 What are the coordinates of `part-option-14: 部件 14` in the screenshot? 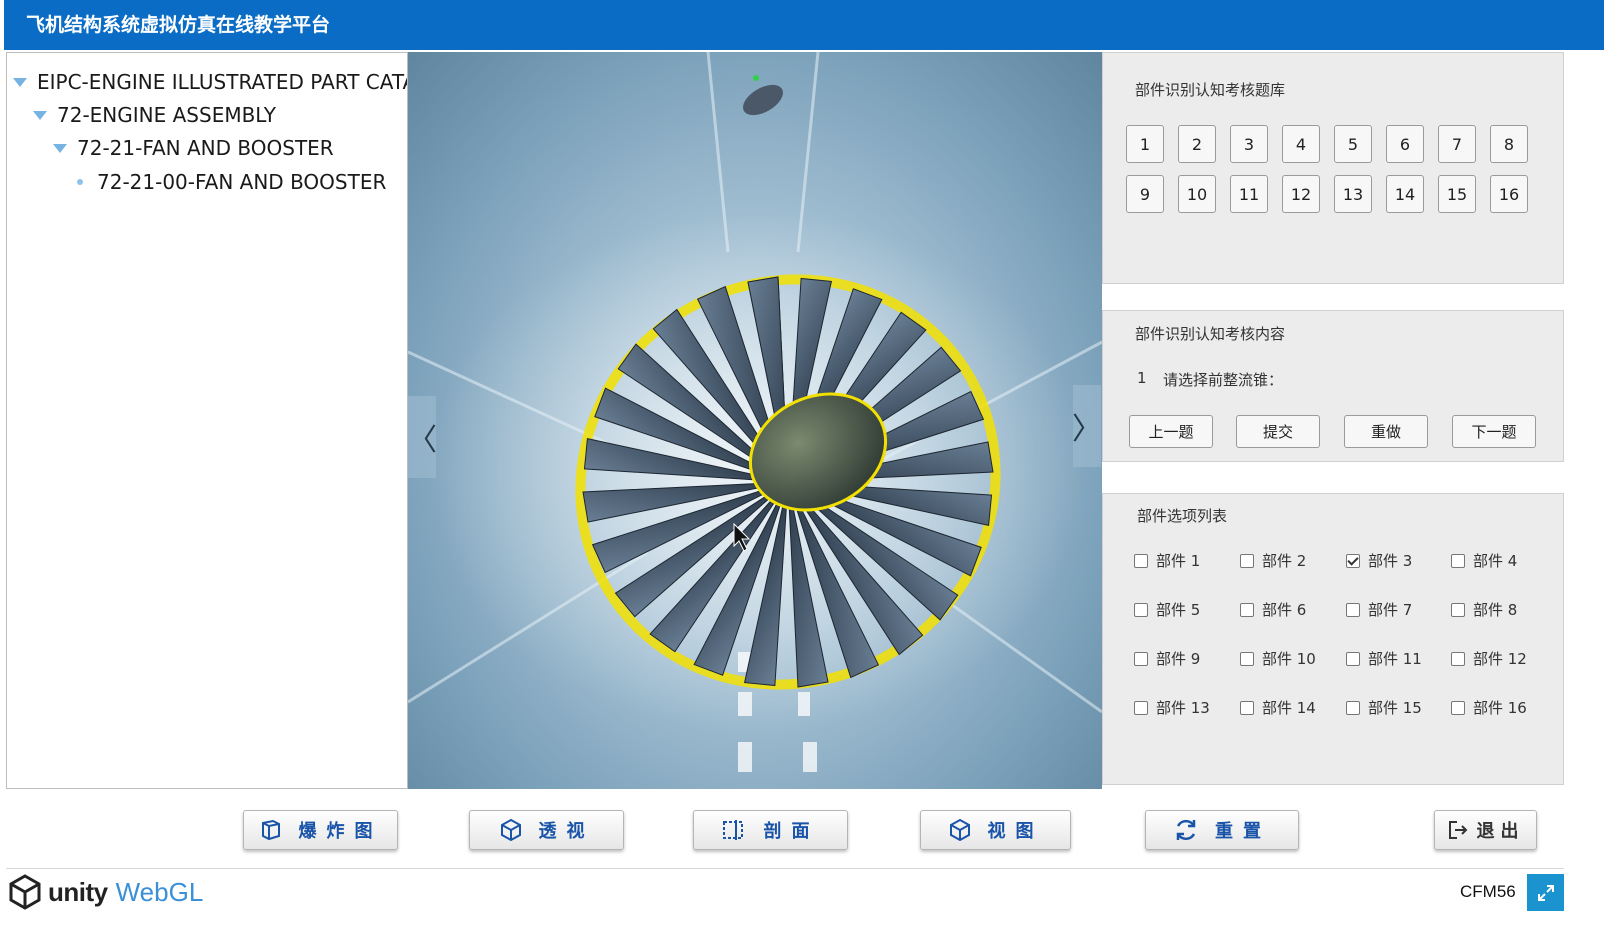 It's located at (1278, 707).